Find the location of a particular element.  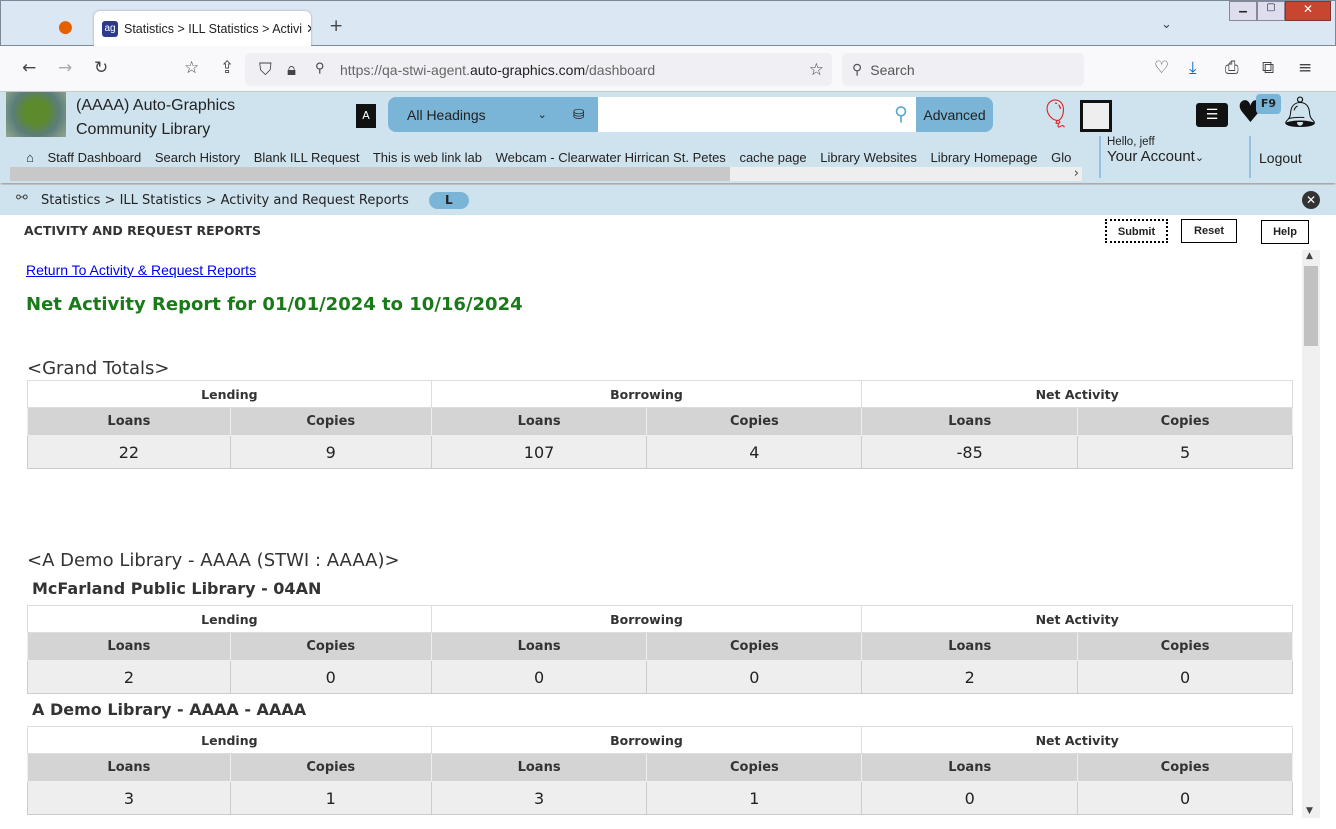

library-name-line2: Community Library is located at coordinates (143, 129).